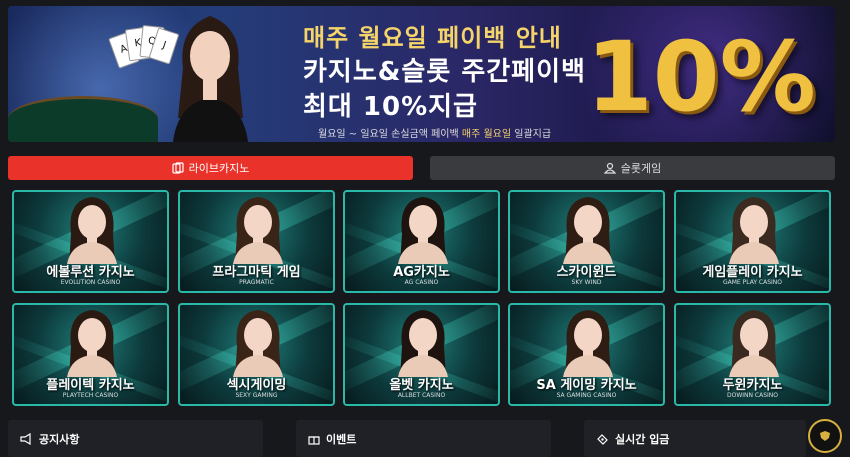  I want to click on gift-icon, so click(314, 440).